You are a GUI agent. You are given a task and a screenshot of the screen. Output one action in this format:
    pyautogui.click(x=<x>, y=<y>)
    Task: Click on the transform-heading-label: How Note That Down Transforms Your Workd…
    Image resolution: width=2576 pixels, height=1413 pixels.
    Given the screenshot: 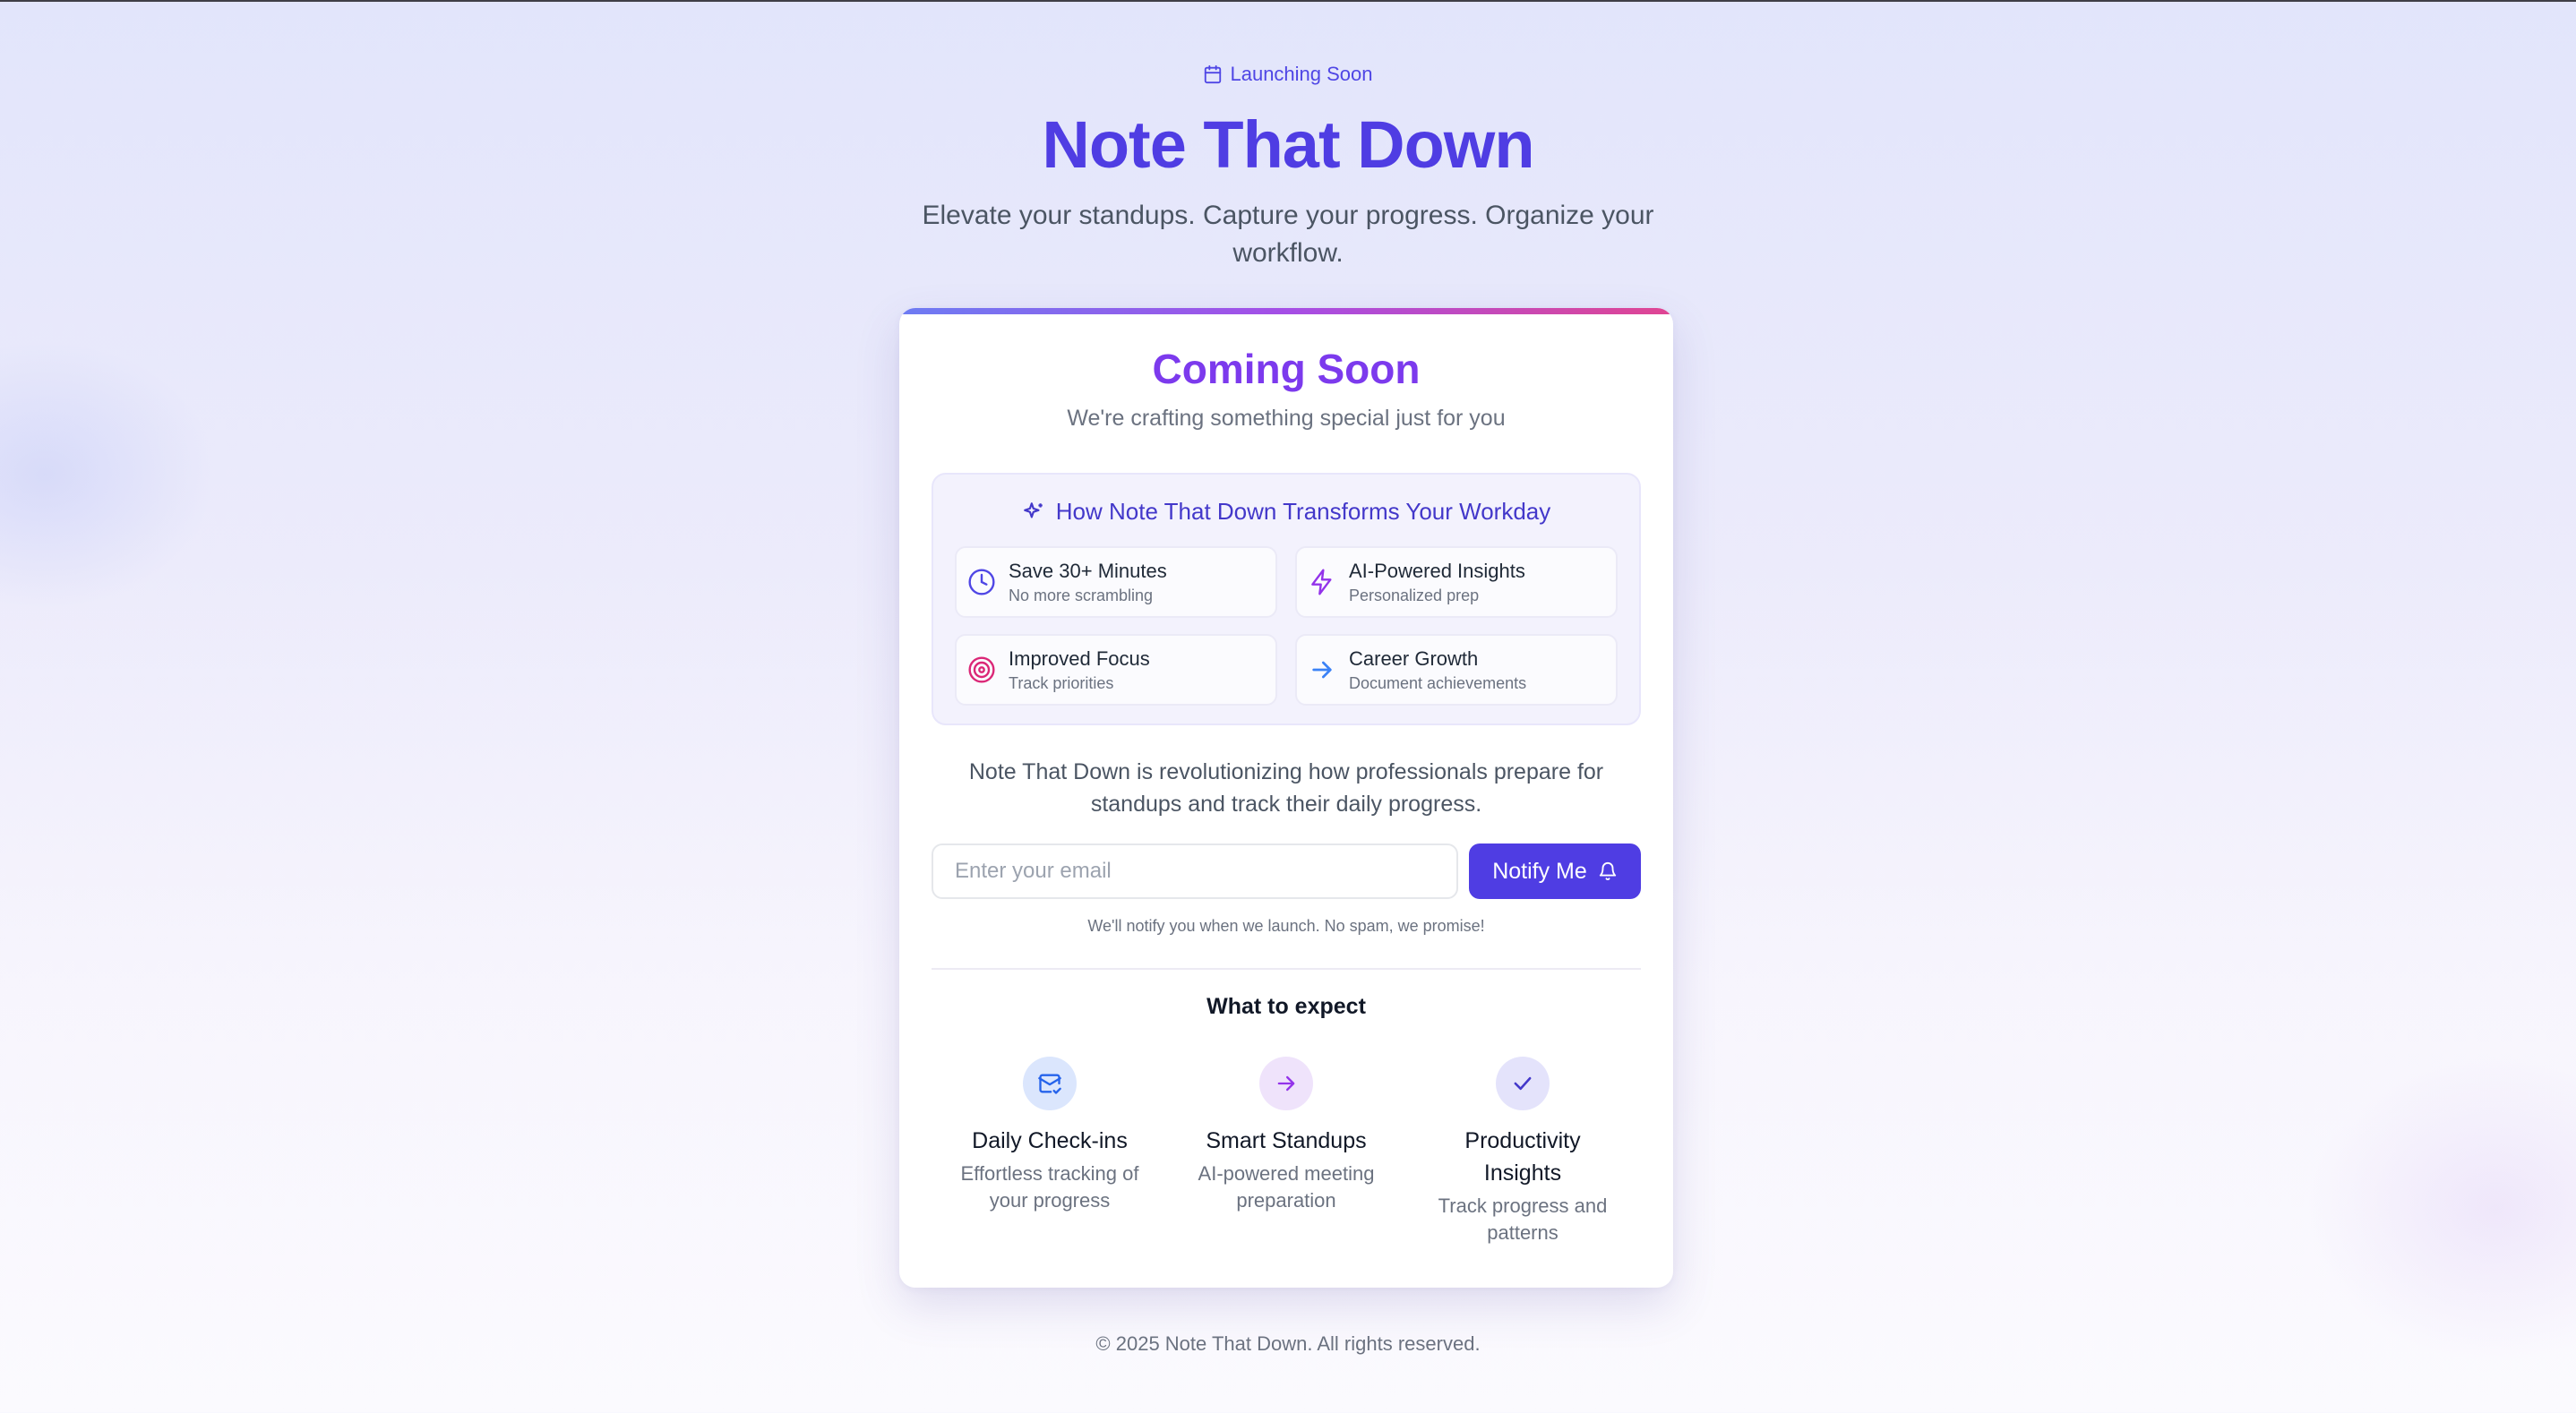 What is the action you would take?
    pyautogui.click(x=1303, y=511)
    